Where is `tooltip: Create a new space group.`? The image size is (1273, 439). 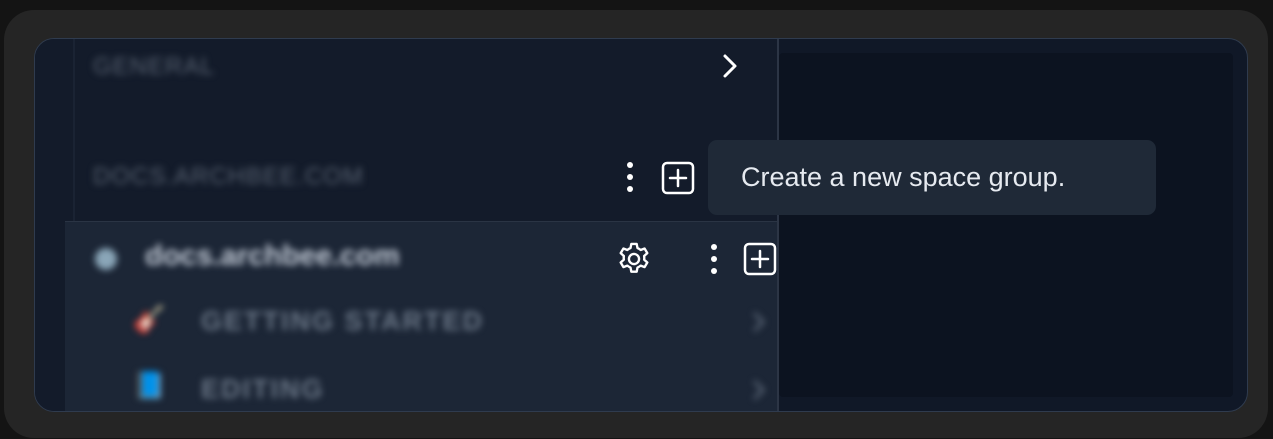 tooltip: Create a new space group. is located at coordinates (932, 177).